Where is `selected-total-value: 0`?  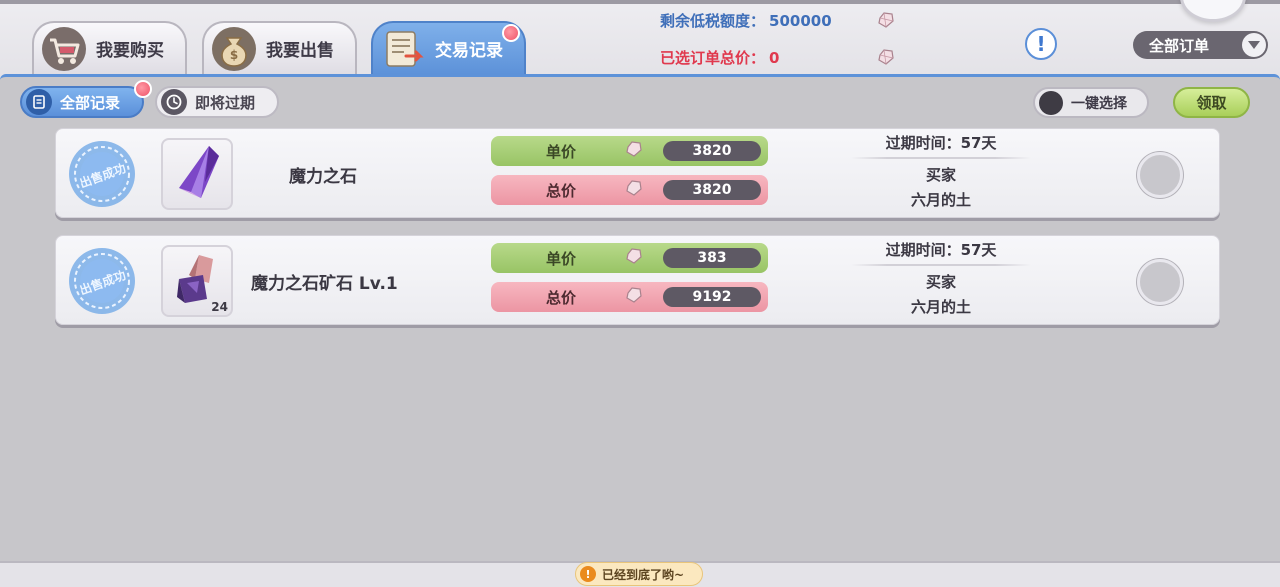 selected-total-value: 0 is located at coordinates (774, 58).